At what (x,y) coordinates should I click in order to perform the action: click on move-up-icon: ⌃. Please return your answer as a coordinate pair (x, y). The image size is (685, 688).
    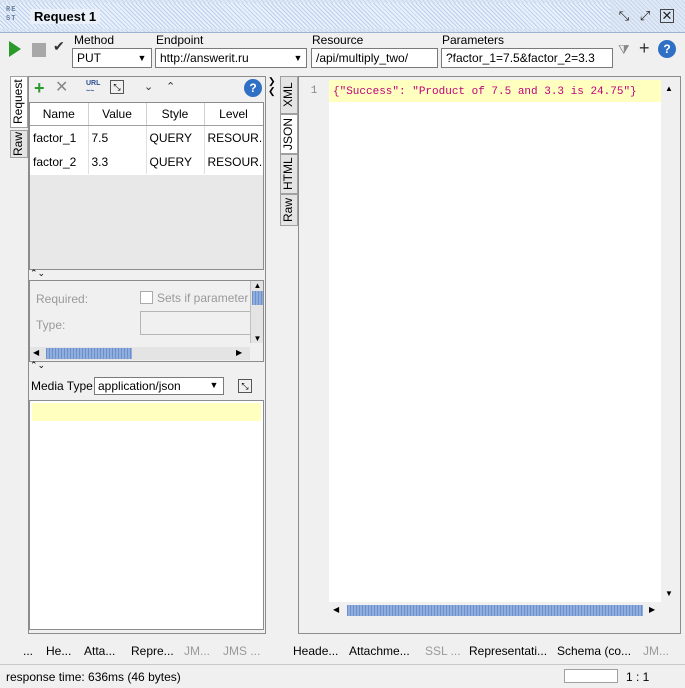
    Looking at the image, I should click on (170, 86).